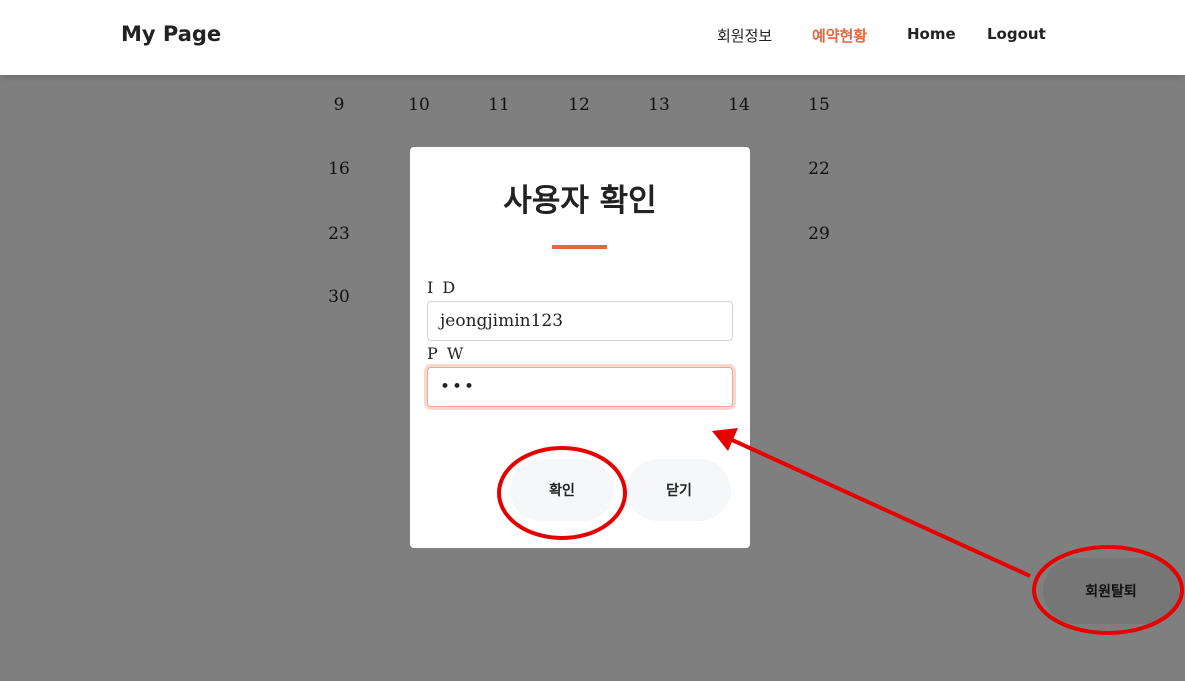  Describe the element at coordinates (171, 34) in the screenshot. I see `brand-logo: My Page` at that location.